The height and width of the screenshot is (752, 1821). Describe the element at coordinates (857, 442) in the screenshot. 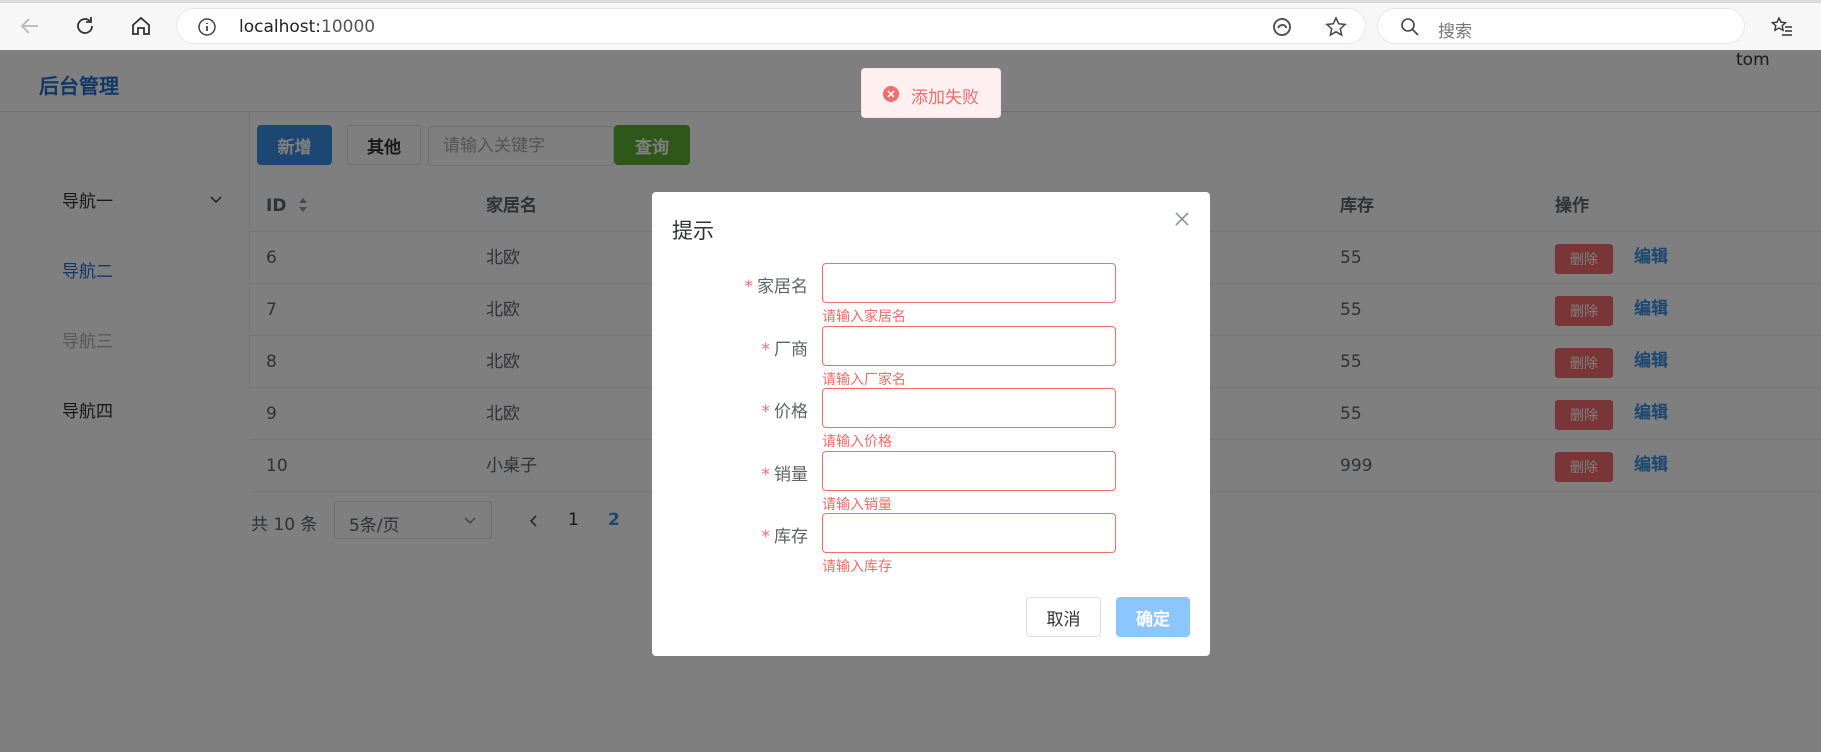

I see `field-error: 请输入价格` at that location.